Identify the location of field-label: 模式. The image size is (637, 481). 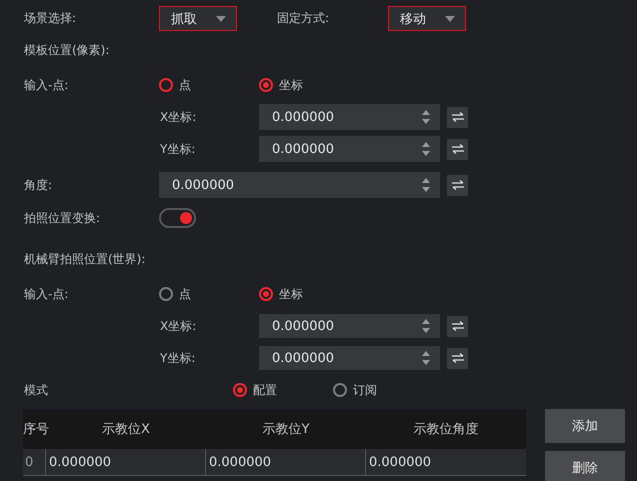
(36, 390).